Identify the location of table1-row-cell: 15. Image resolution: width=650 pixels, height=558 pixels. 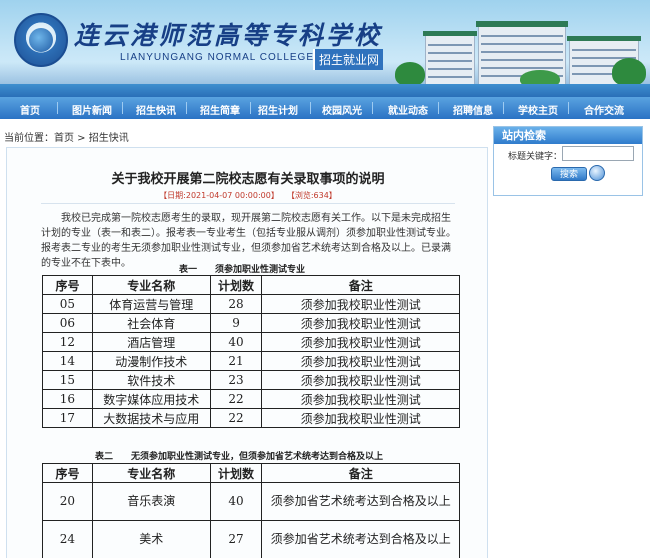
(67, 380).